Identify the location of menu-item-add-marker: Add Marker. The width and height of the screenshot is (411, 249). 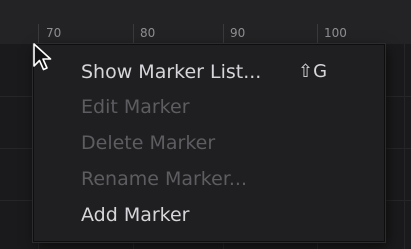
(135, 215).